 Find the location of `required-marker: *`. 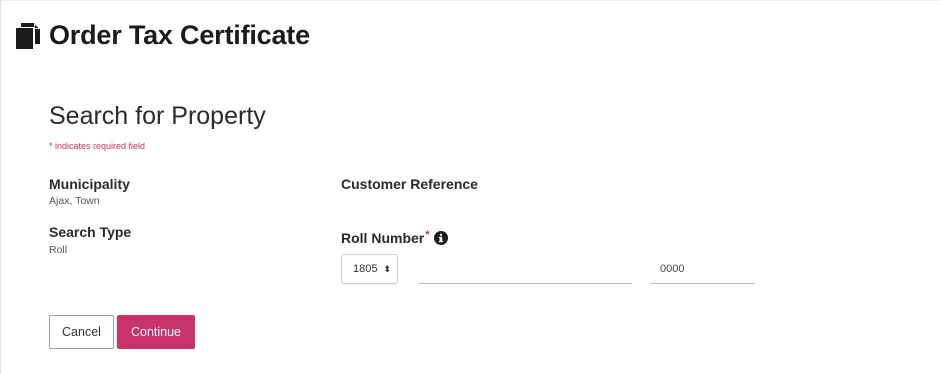

required-marker: * is located at coordinates (427, 235).